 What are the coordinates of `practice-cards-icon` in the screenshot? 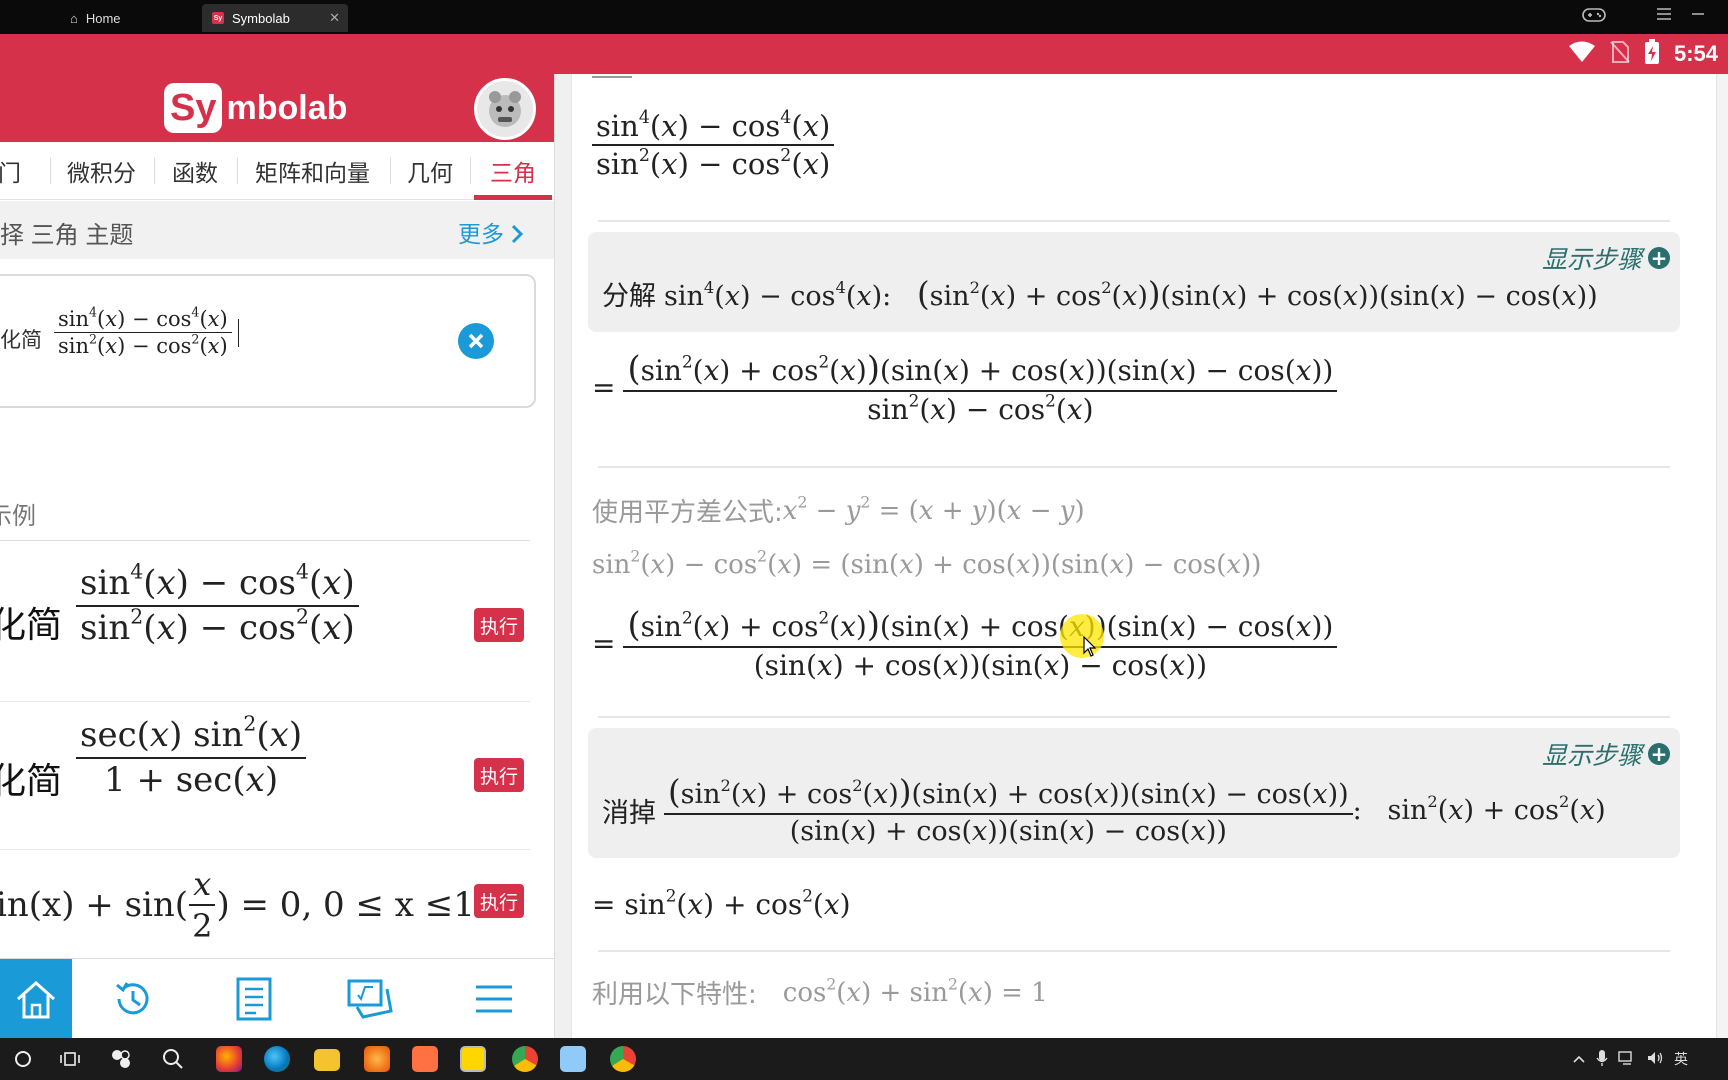 It's located at (370, 999).